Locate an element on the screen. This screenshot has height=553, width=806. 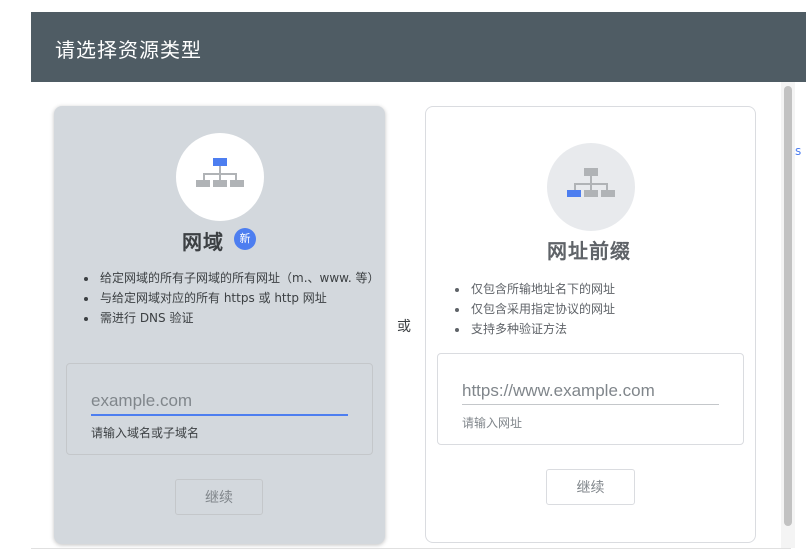
dialog-title: 请选择资源类型 is located at coordinates (128, 50).